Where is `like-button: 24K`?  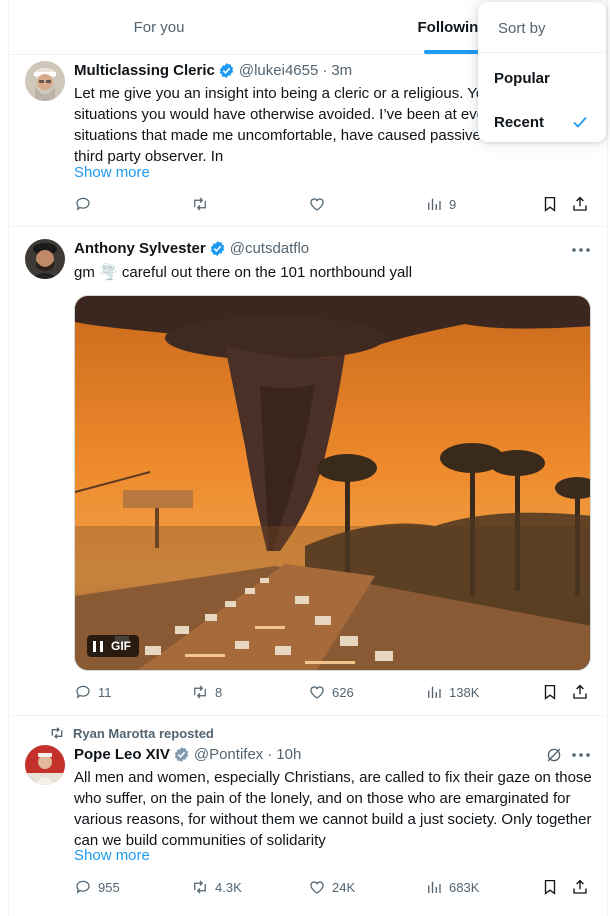 like-button: 24K is located at coordinates (331, 887).